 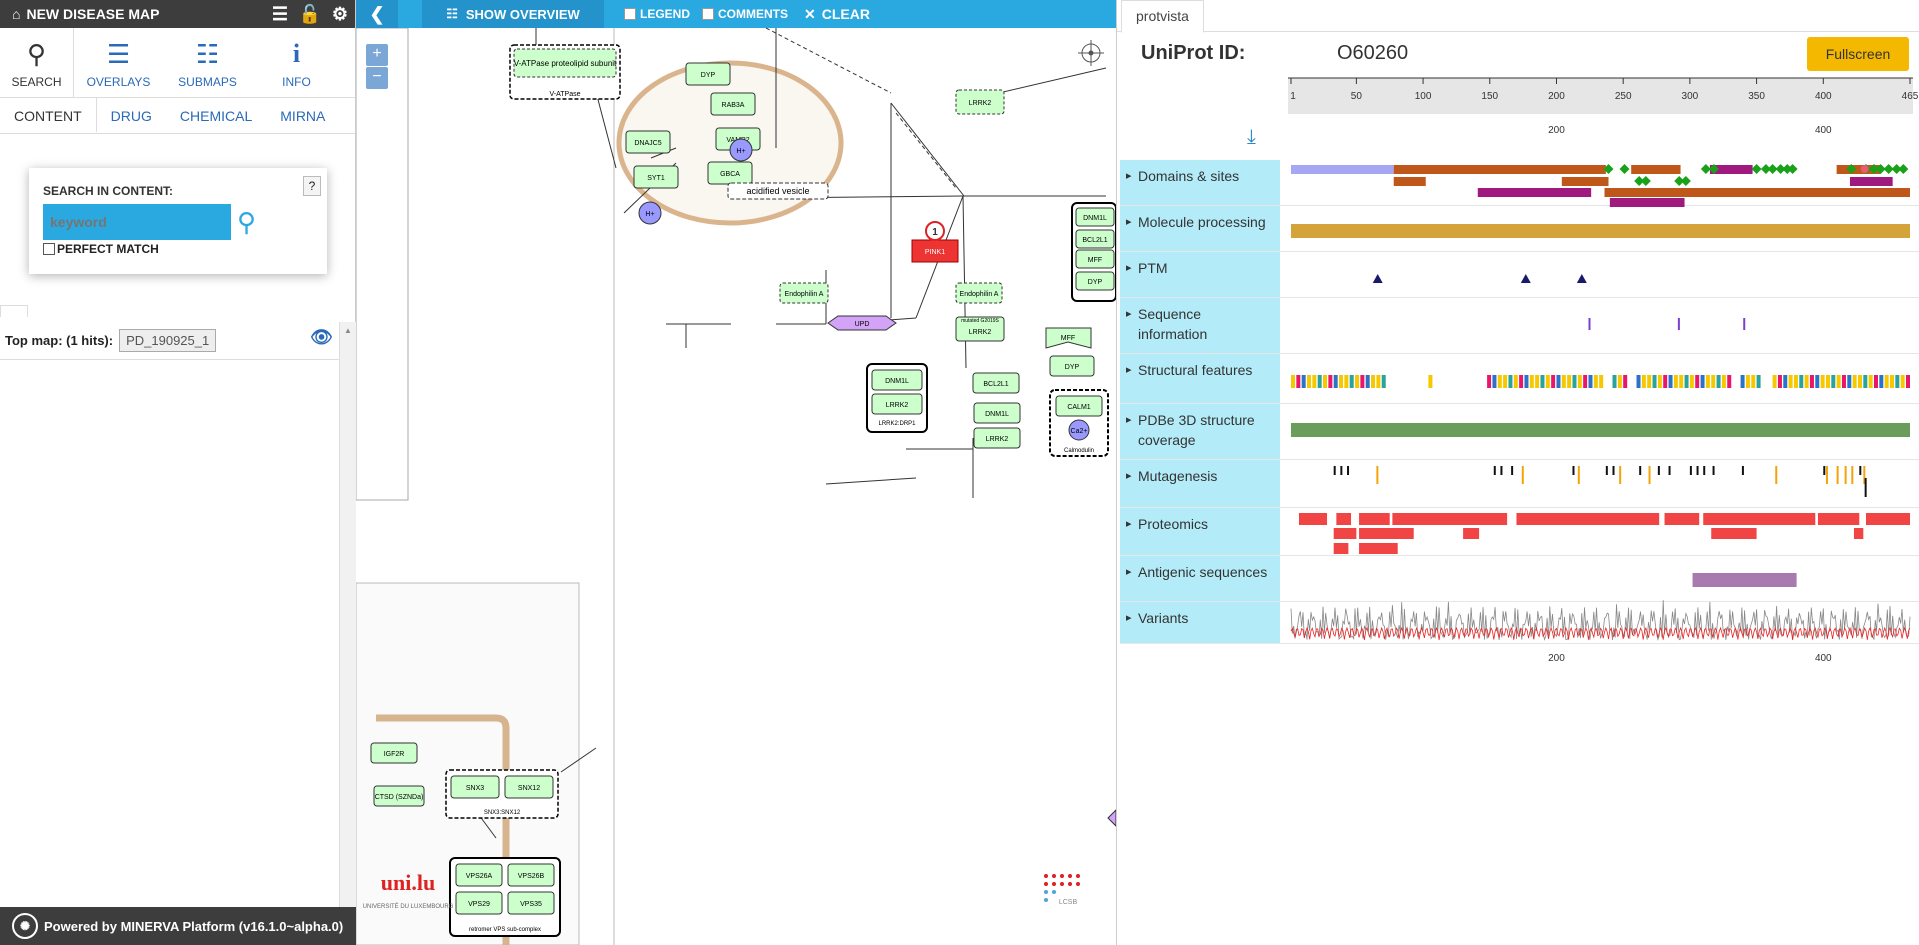 What do you see at coordinates (1068, 338) in the screenshot?
I see `node-label: MFF` at bounding box center [1068, 338].